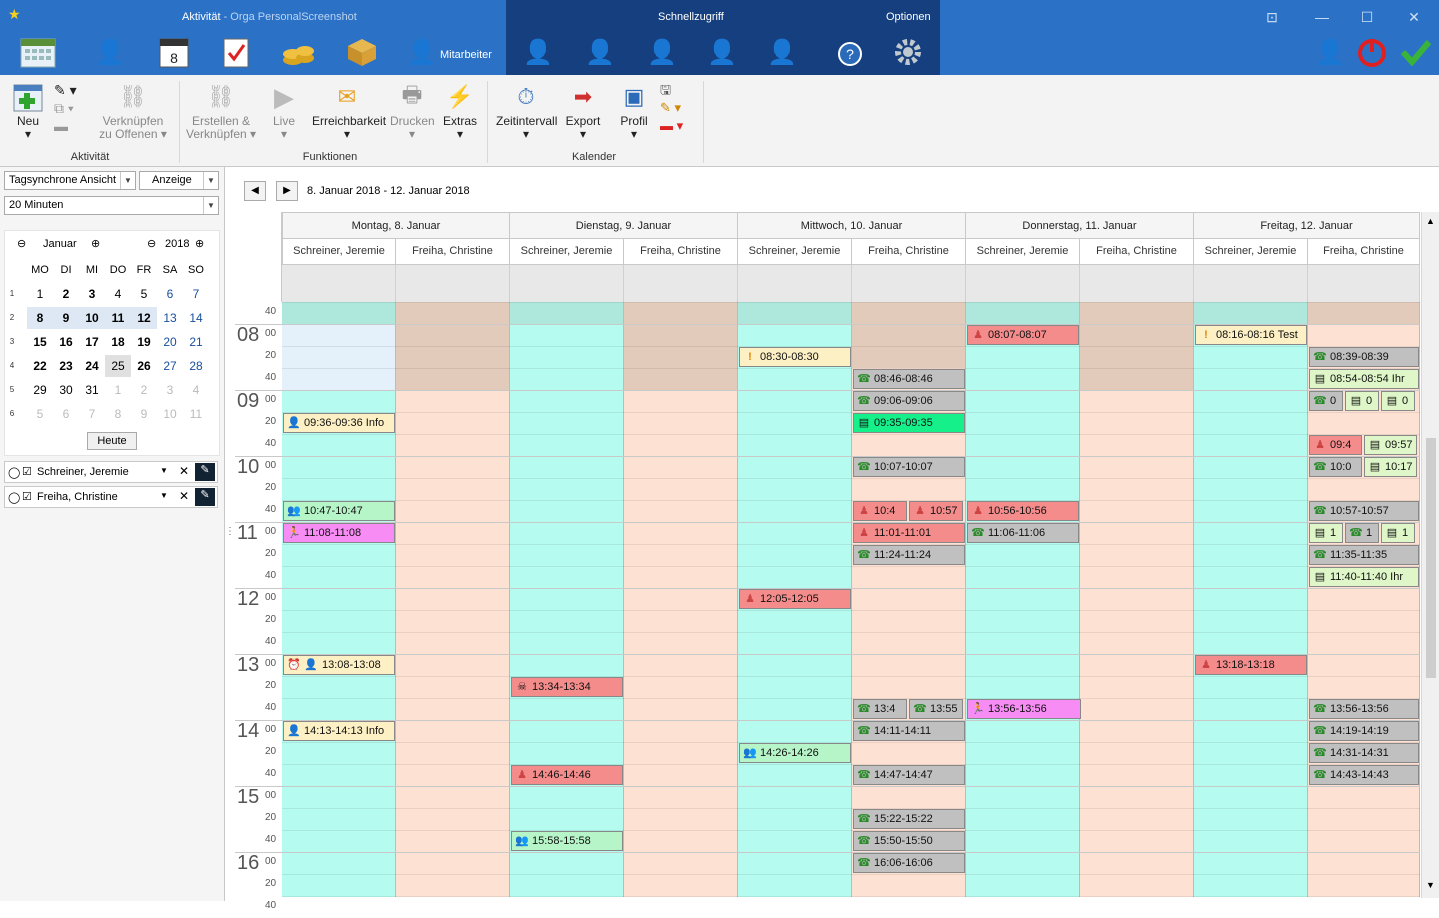  I want to click on calendar-event: 🏃 11:08-11:08, so click(339, 533).